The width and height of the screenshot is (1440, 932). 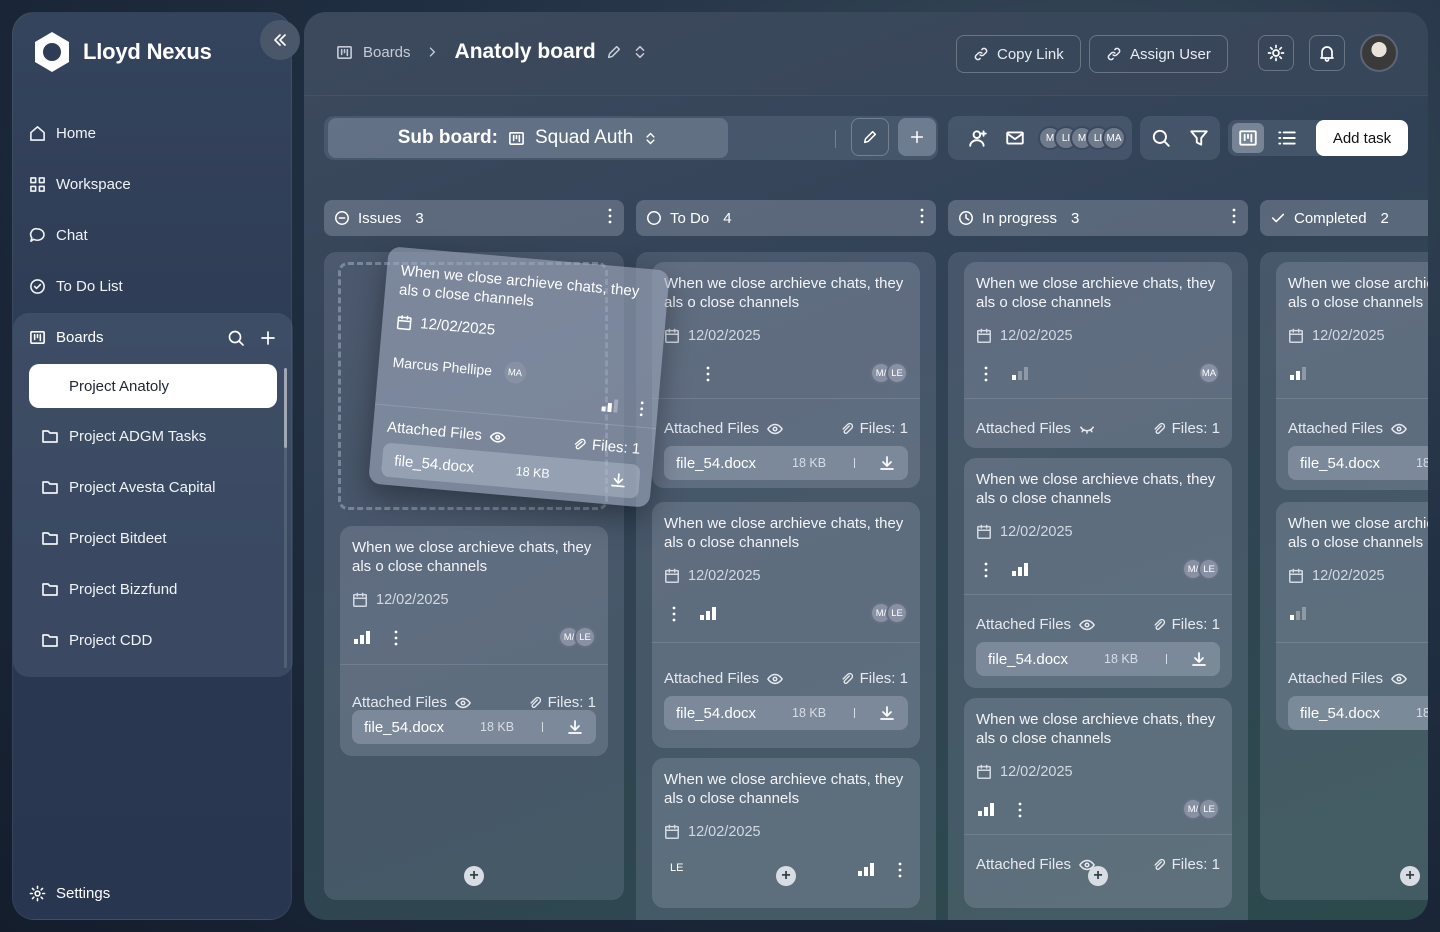 I want to click on add-user-icon, so click(x=978, y=138).